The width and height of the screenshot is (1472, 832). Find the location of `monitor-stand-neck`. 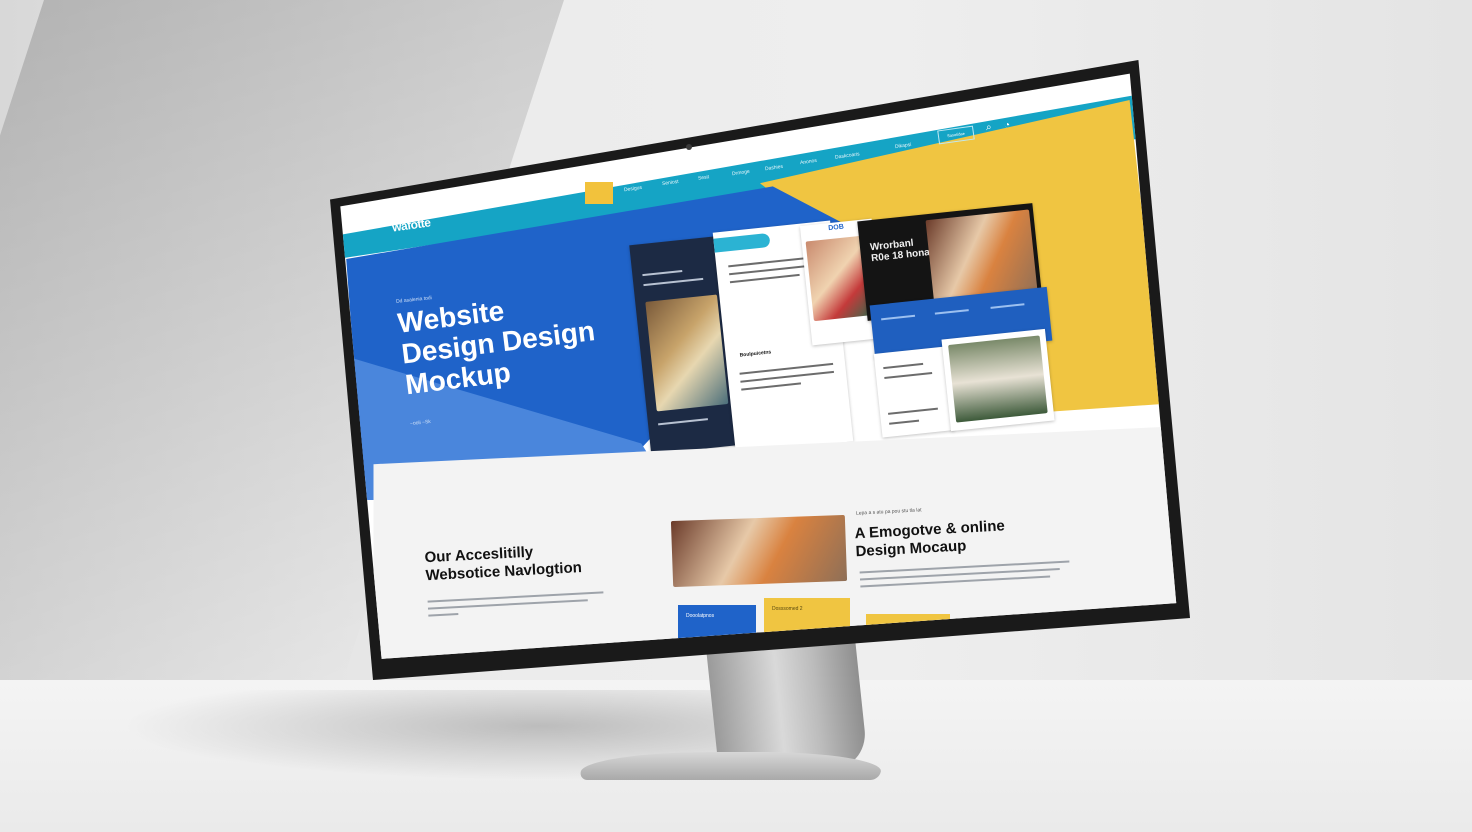

monitor-stand-neck is located at coordinates (787, 705).